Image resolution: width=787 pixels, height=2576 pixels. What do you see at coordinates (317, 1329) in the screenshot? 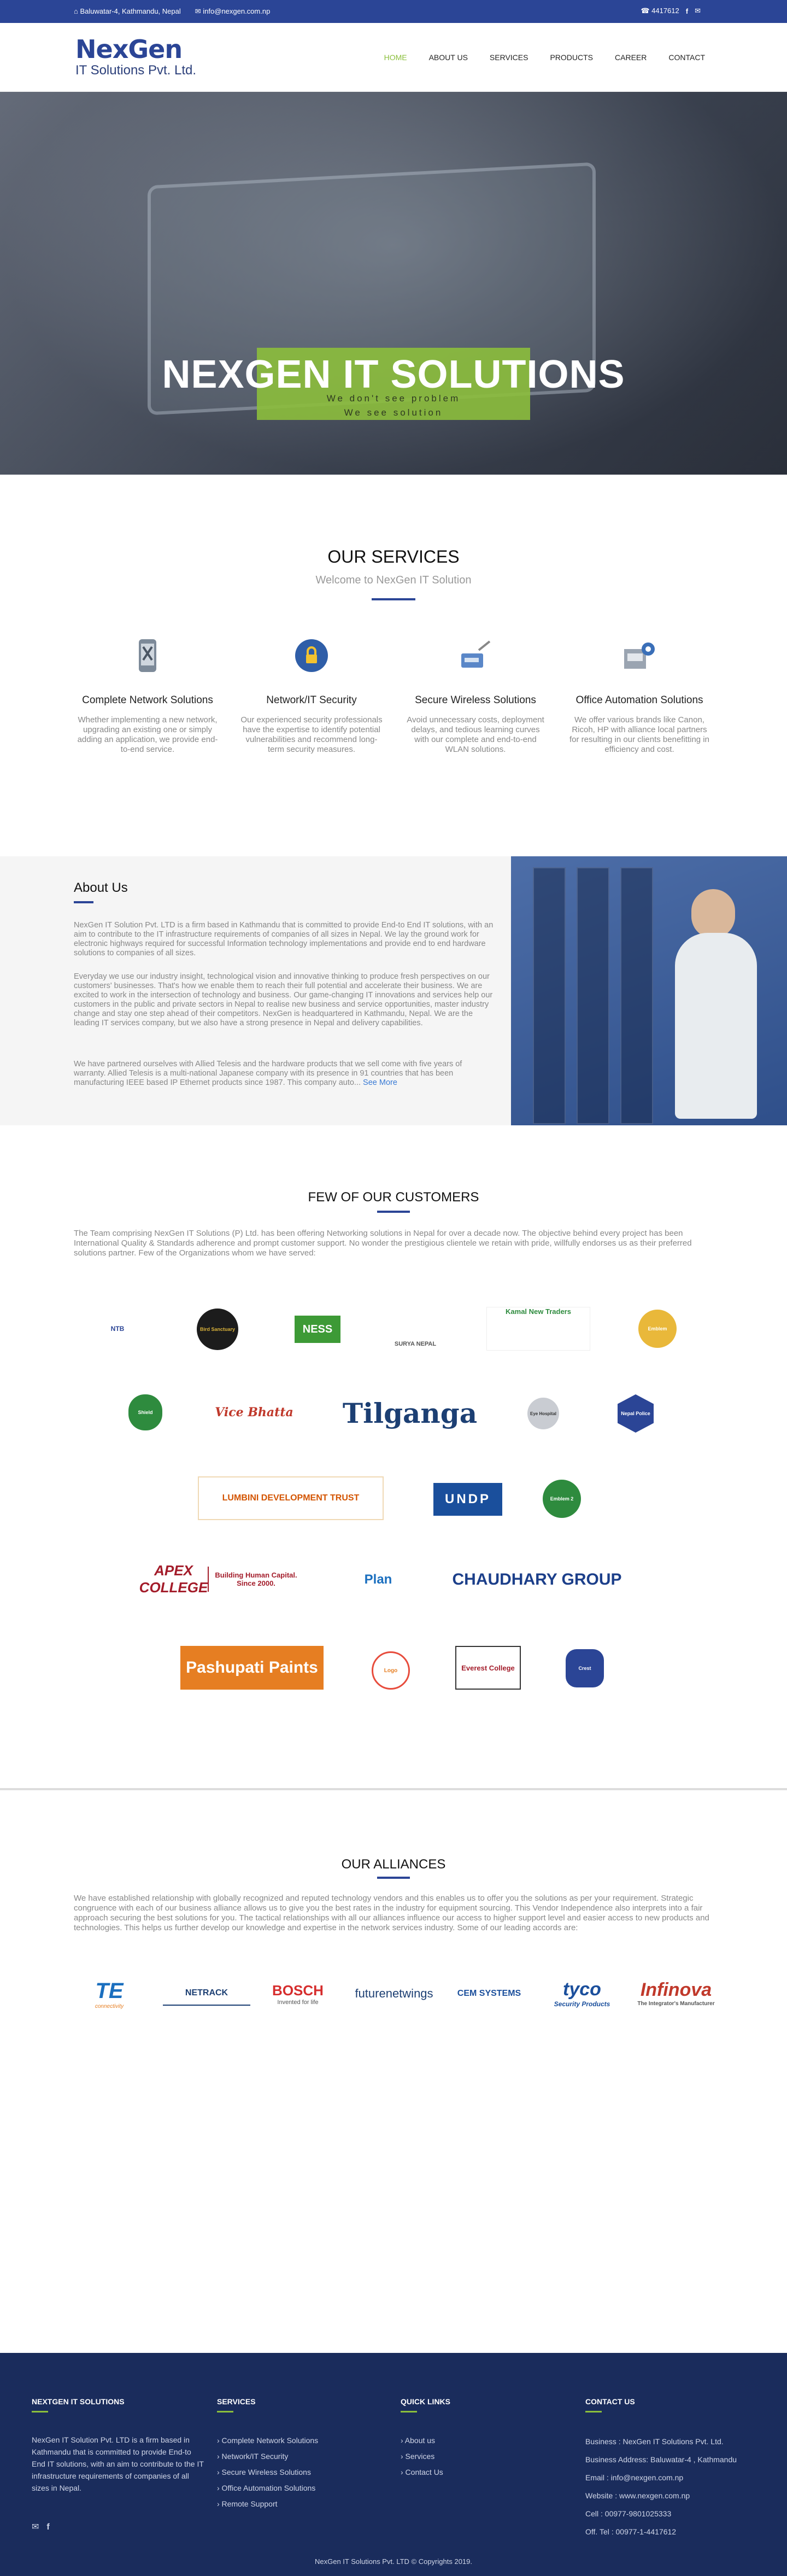
I see `customer-logo: NESS` at bounding box center [317, 1329].